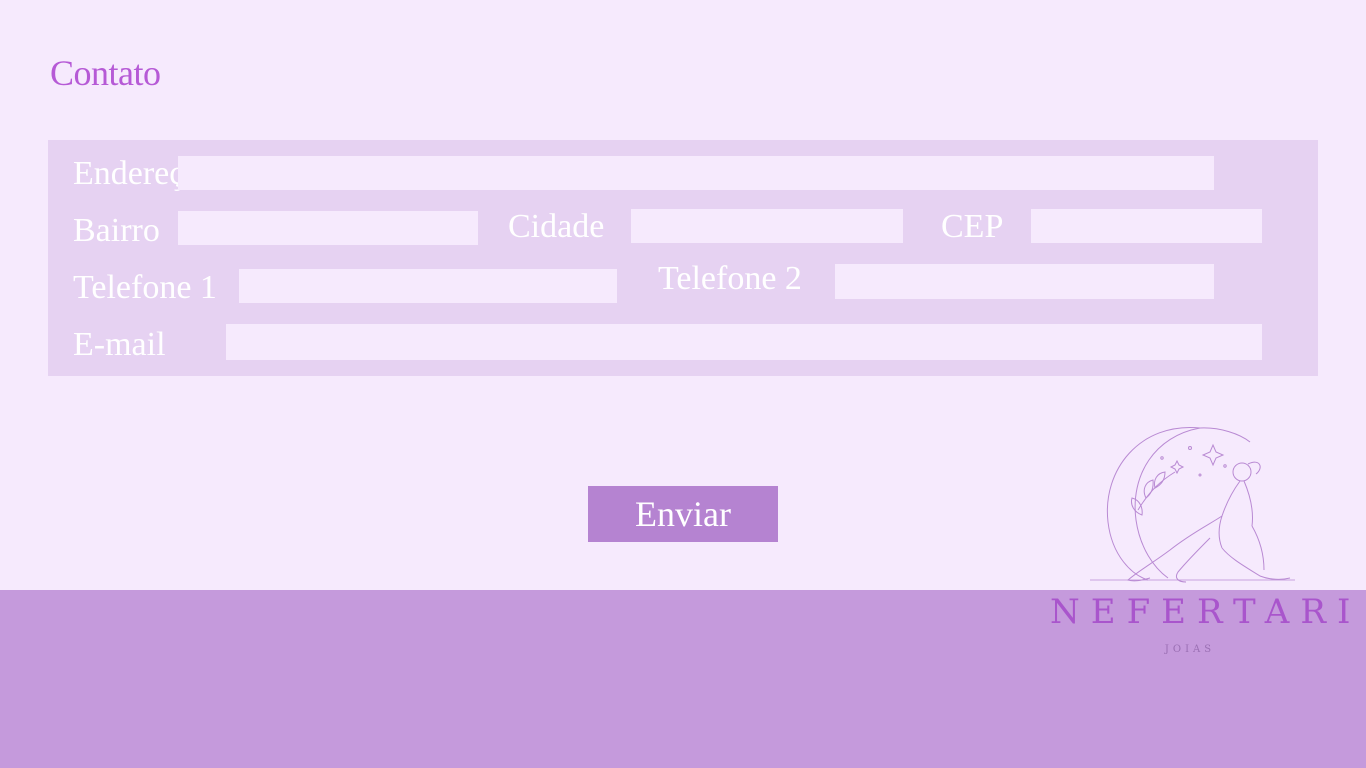 The width and height of the screenshot is (1366, 768). What do you see at coordinates (730, 278) in the screenshot?
I see `phone2-label: Telefone 2` at bounding box center [730, 278].